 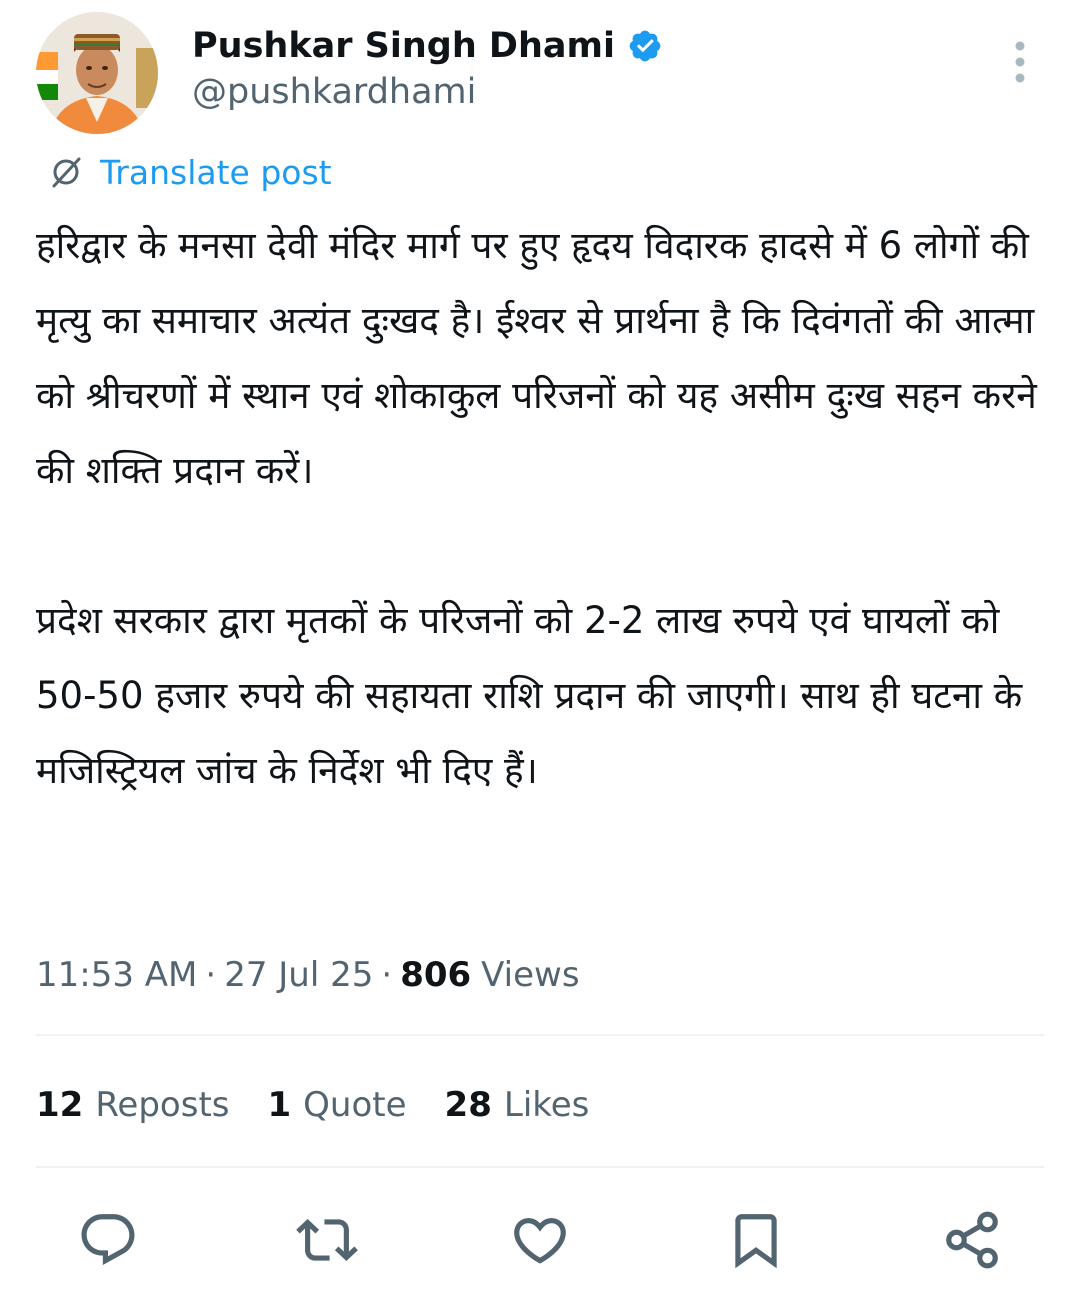 What do you see at coordinates (216, 172) in the screenshot?
I see `translate-label: Translate post` at bounding box center [216, 172].